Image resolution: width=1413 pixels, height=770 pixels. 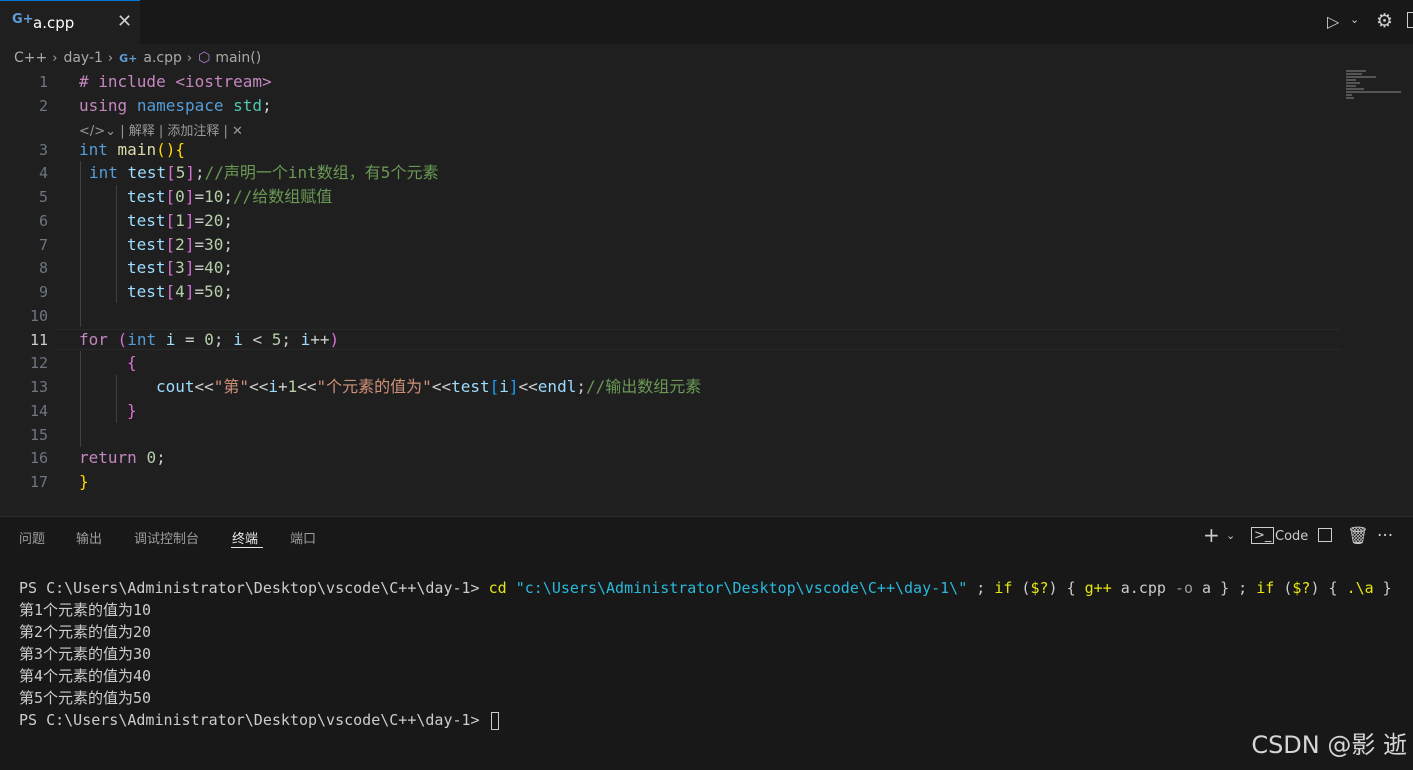 I want to click on tab-terminal: 终端, so click(x=245, y=537).